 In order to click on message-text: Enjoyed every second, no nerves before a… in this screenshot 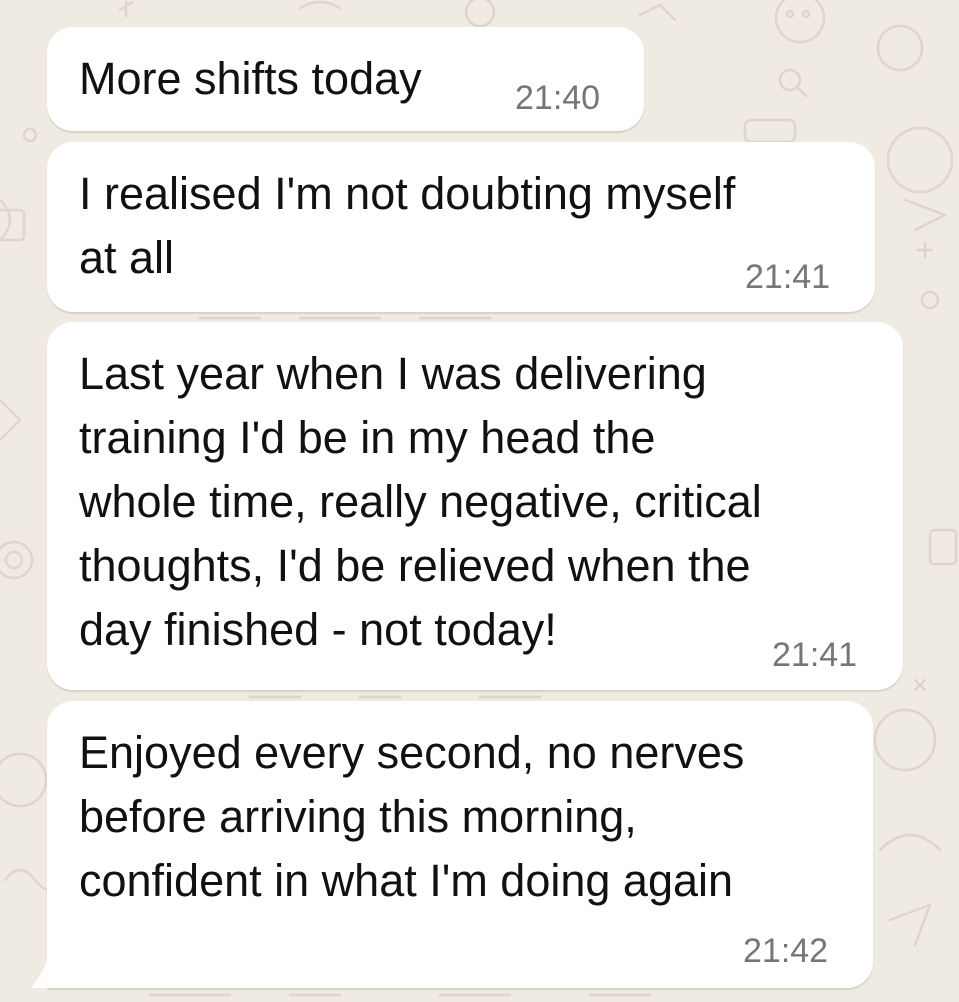, I will do `click(411, 817)`.